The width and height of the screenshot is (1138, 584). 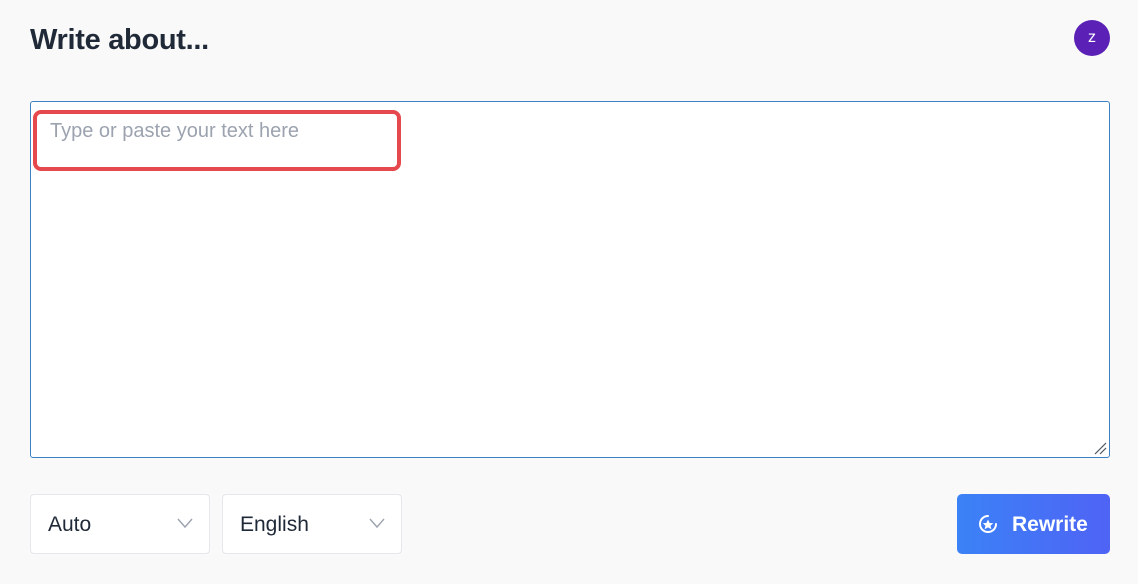 I want to click on tone-select: Auto, so click(x=120, y=524).